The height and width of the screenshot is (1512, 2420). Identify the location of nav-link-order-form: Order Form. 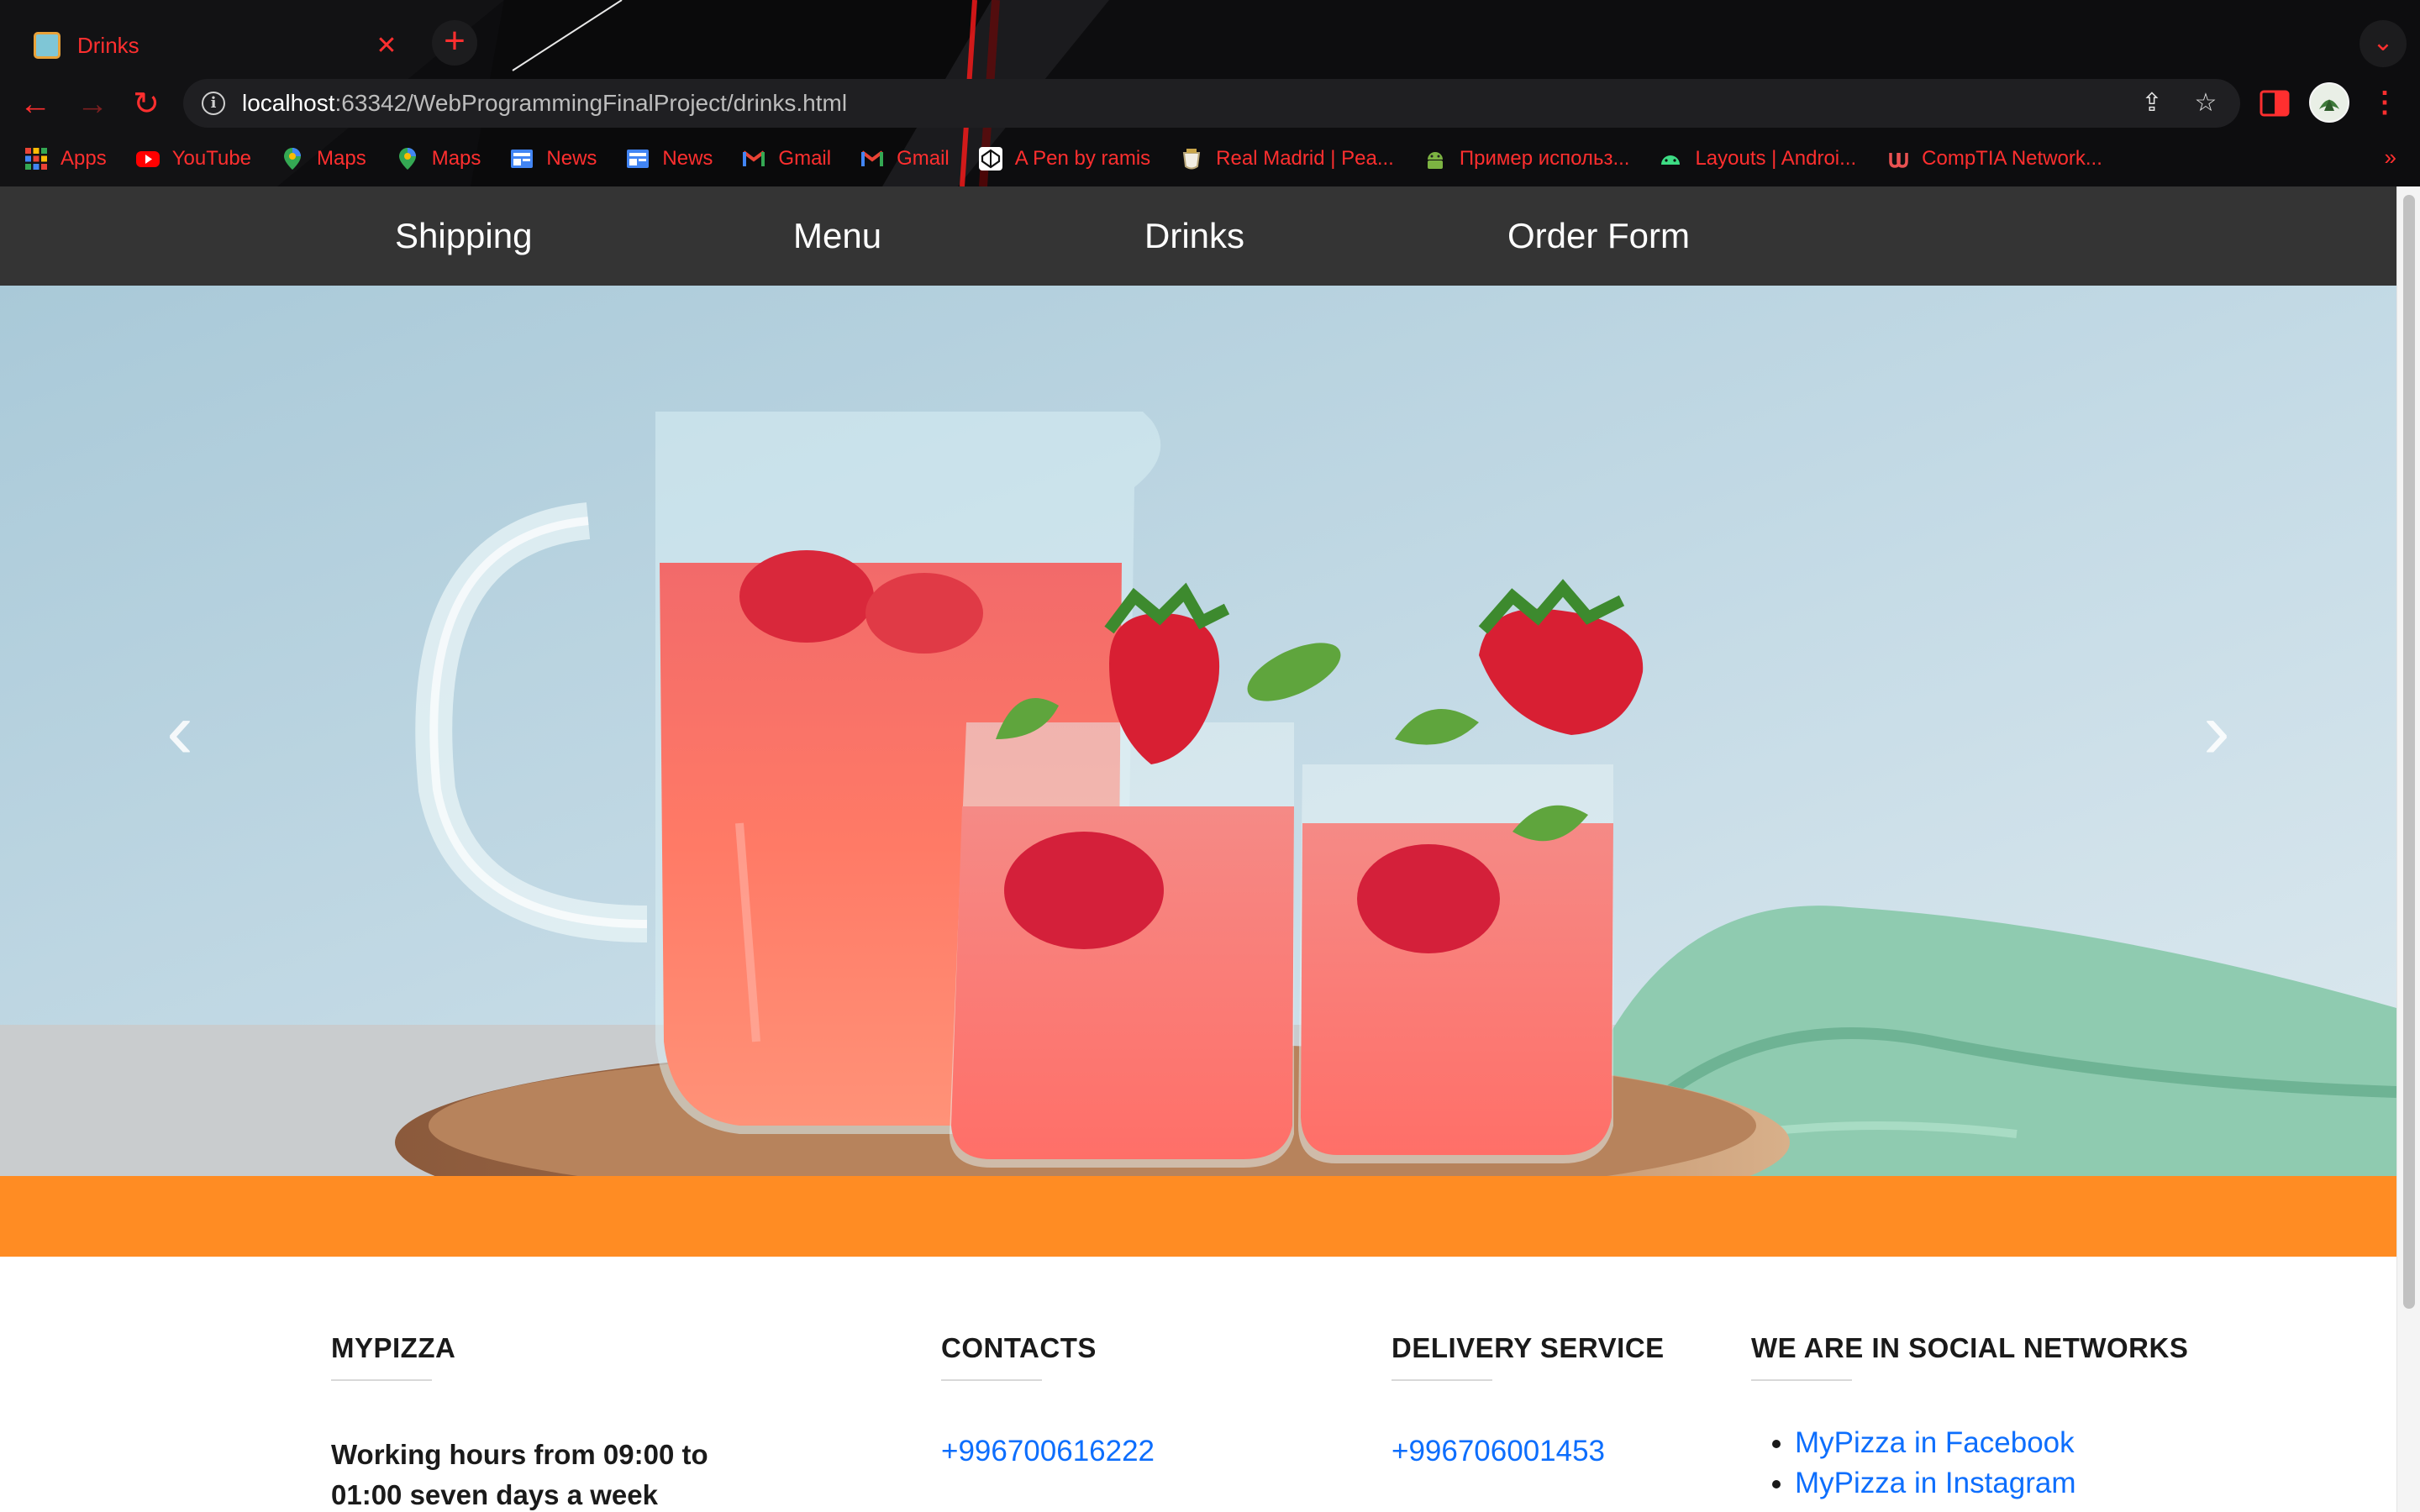
(1598, 236).